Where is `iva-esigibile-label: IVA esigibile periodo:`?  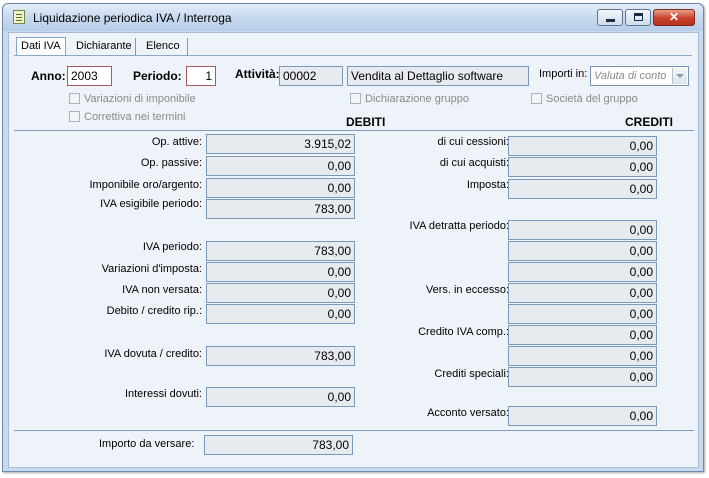
iva-esigibile-label: IVA esigibile periodo: is located at coordinates (151, 204).